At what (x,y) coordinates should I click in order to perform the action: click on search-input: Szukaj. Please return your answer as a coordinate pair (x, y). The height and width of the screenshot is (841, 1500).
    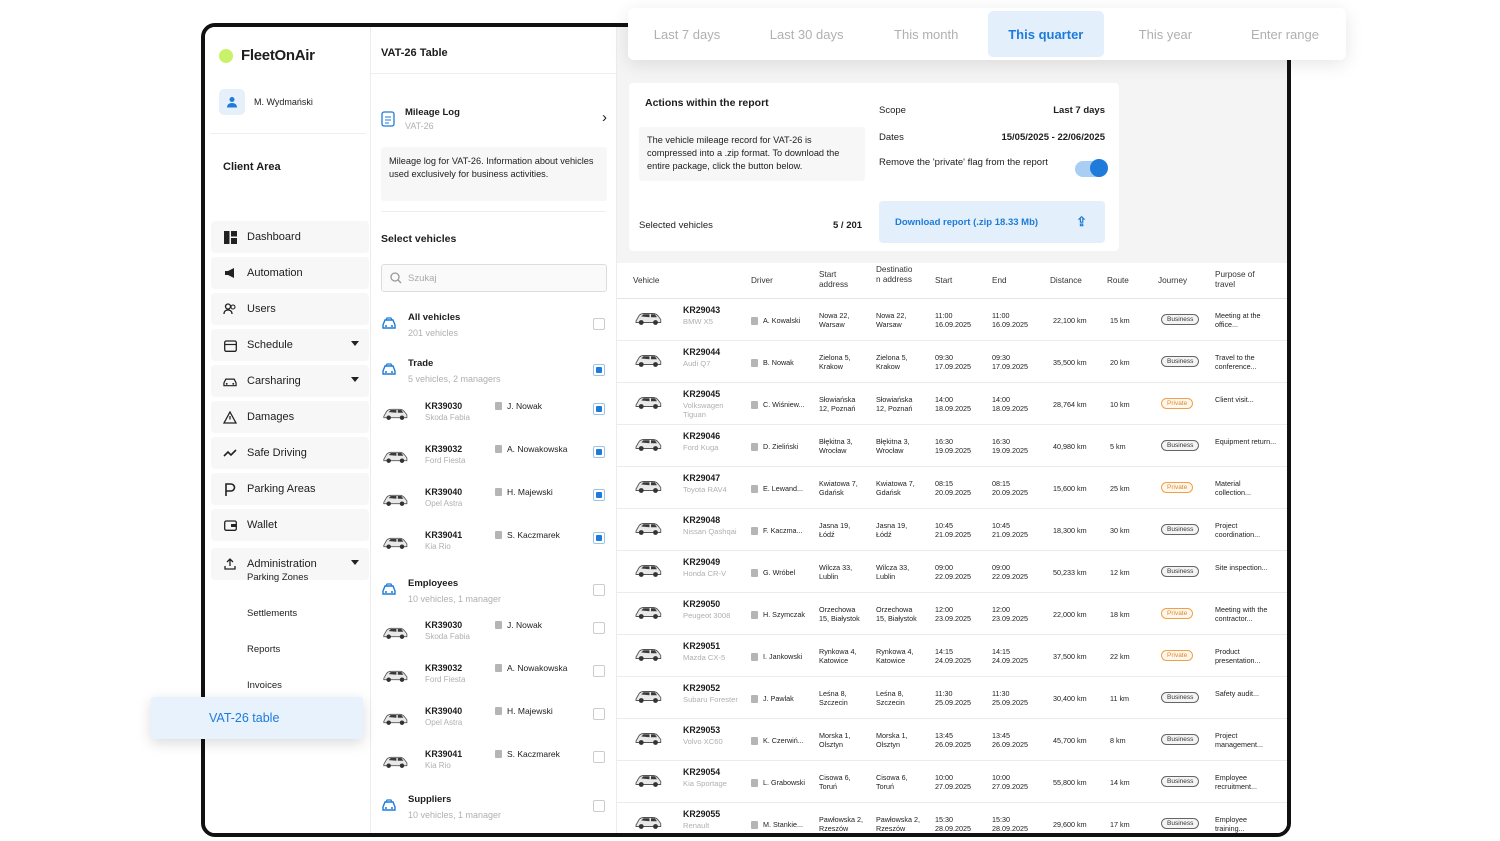
    Looking at the image, I should click on (494, 278).